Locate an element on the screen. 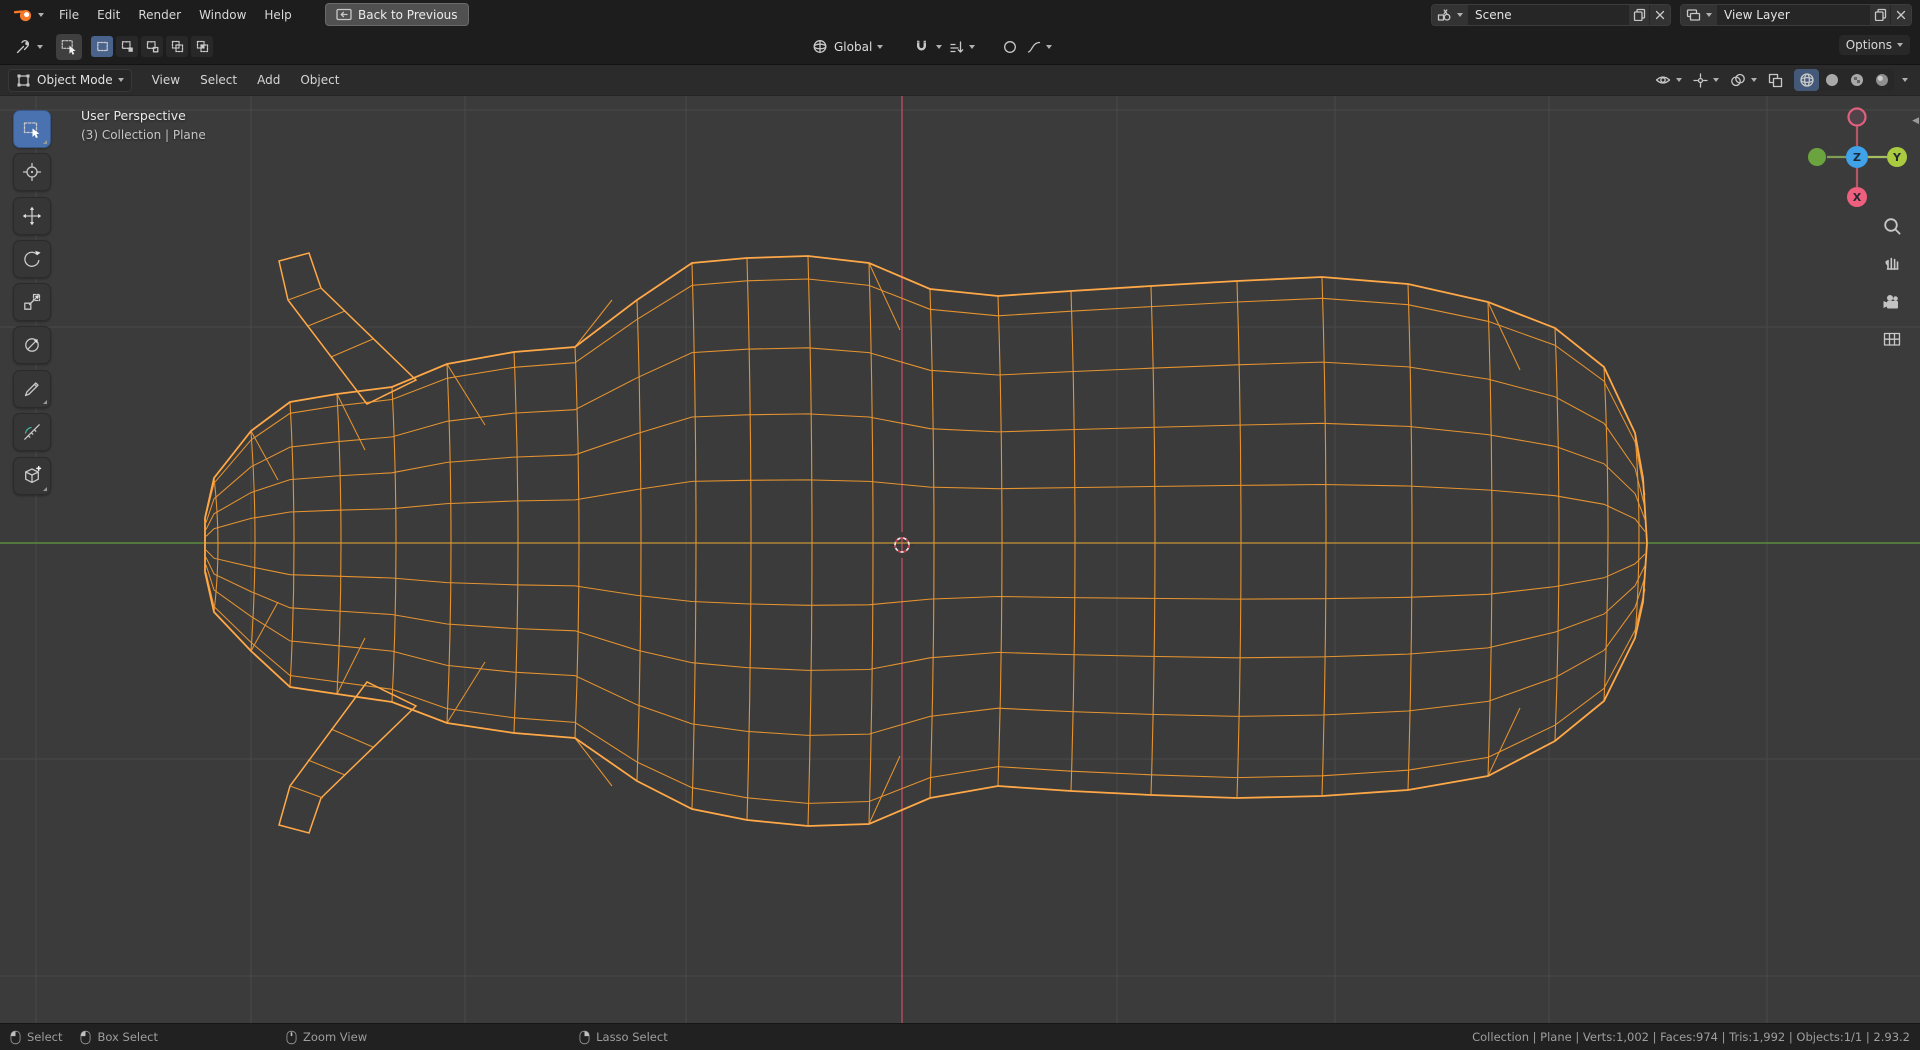 This screenshot has width=1920, height=1050. tool-settings-bar: Global Options is located at coordinates (960, 47).